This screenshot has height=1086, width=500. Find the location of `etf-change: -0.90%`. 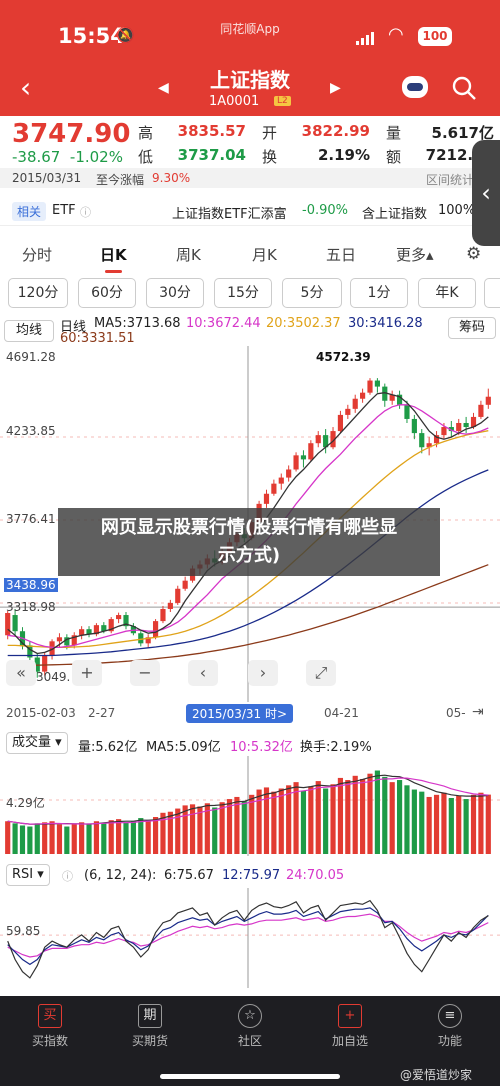

etf-change: -0.90% is located at coordinates (325, 210).